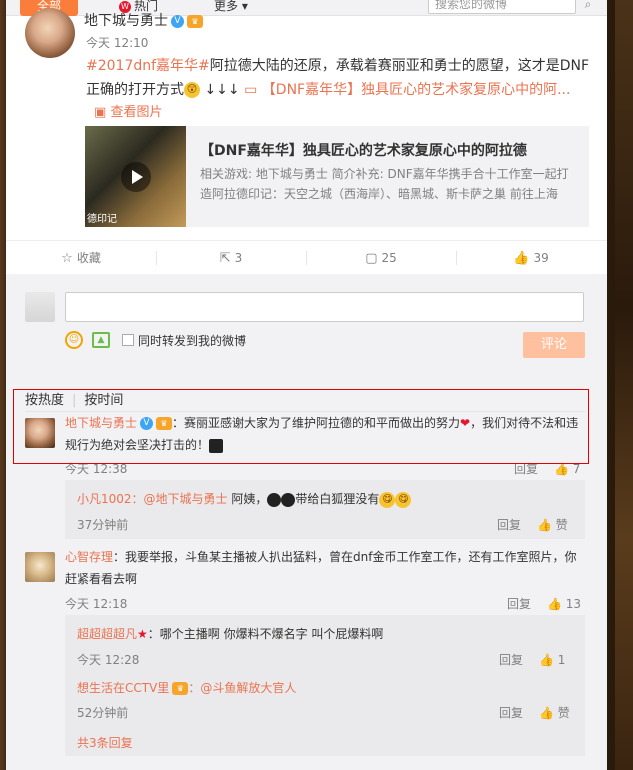  Describe the element at coordinates (67, 258) in the screenshot. I see `star-icon: ☆` at that location.